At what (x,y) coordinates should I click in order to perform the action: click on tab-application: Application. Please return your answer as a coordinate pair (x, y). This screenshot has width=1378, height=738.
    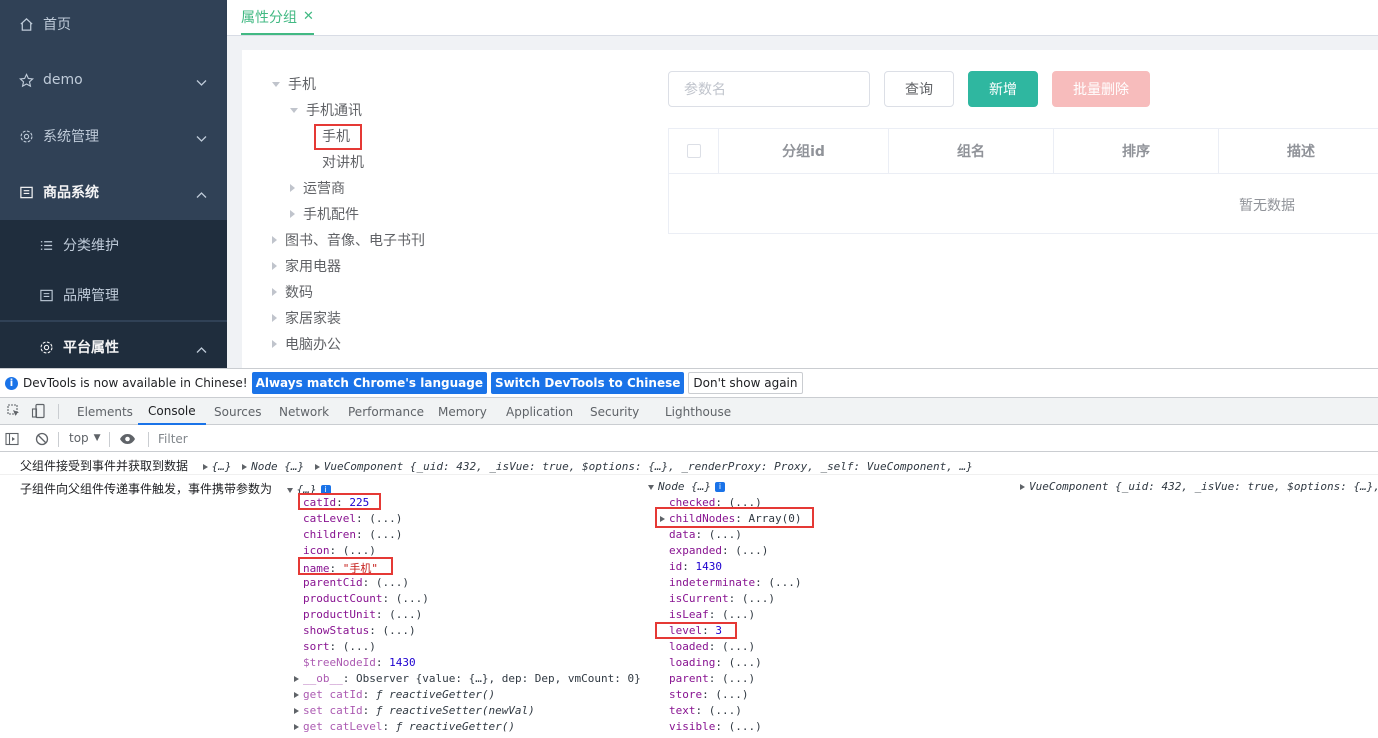
    Looking at the image, I should click on (539, 411).